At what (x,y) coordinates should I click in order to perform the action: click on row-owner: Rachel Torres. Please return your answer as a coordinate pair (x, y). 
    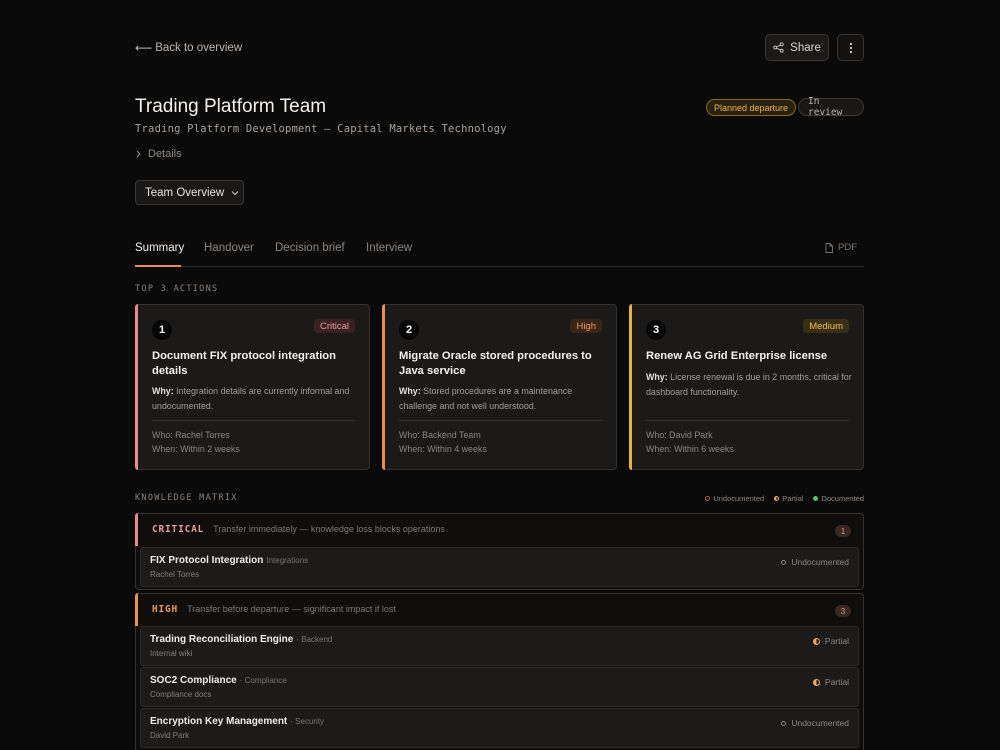
    Looking at the image, I should click on (175, 574).